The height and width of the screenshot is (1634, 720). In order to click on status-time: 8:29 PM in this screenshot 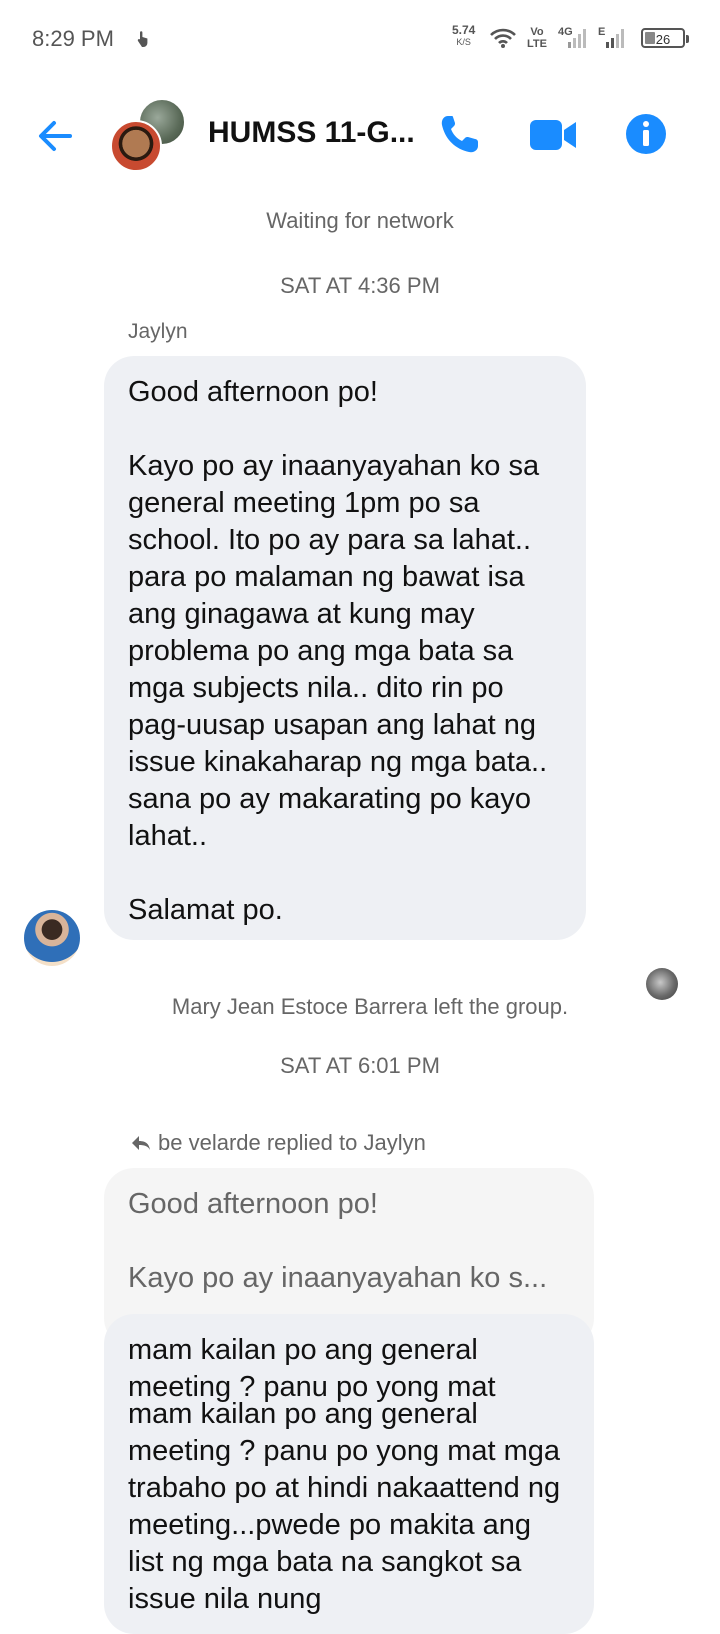, I will do `click(73, 38)`.